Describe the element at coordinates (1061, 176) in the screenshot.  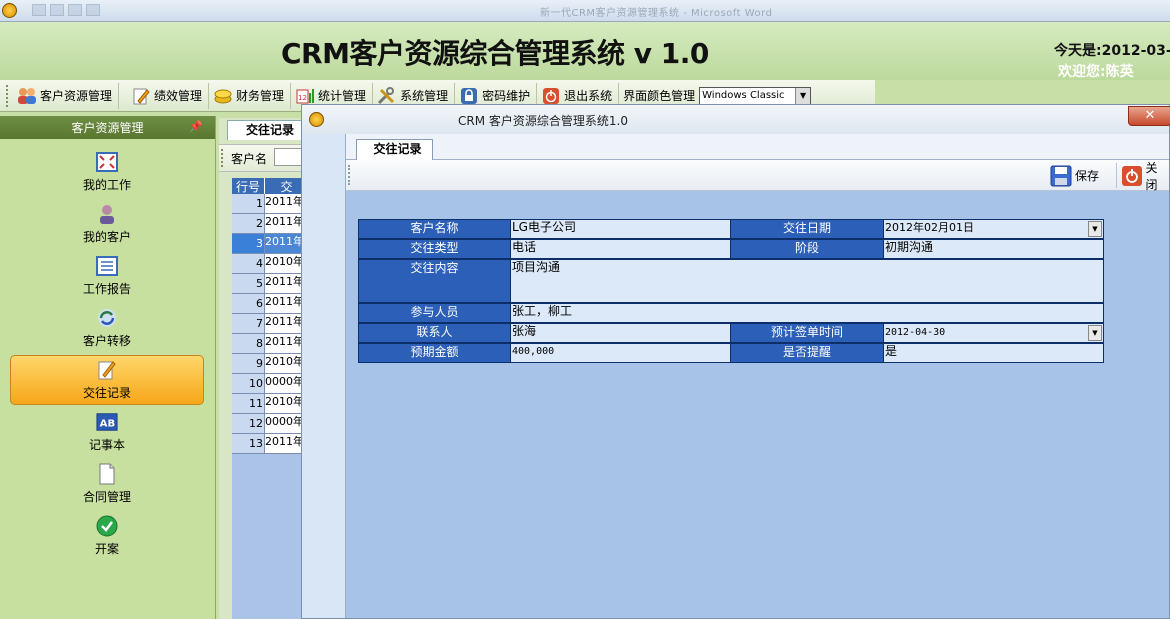
I see `floppy-disk-icon` at that location.